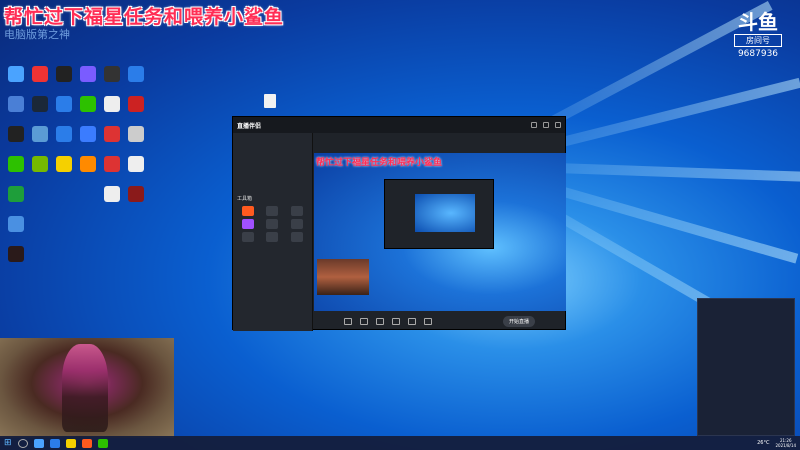  I want to click on camera-thumbnail, so click(343, 277).